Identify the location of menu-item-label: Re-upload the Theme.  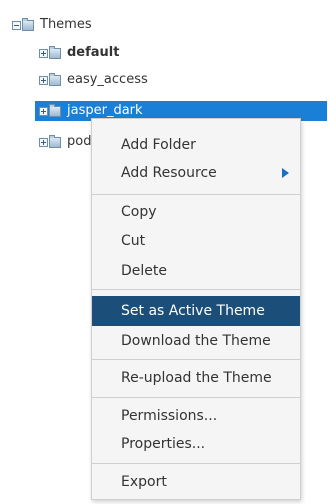
(196, 378).